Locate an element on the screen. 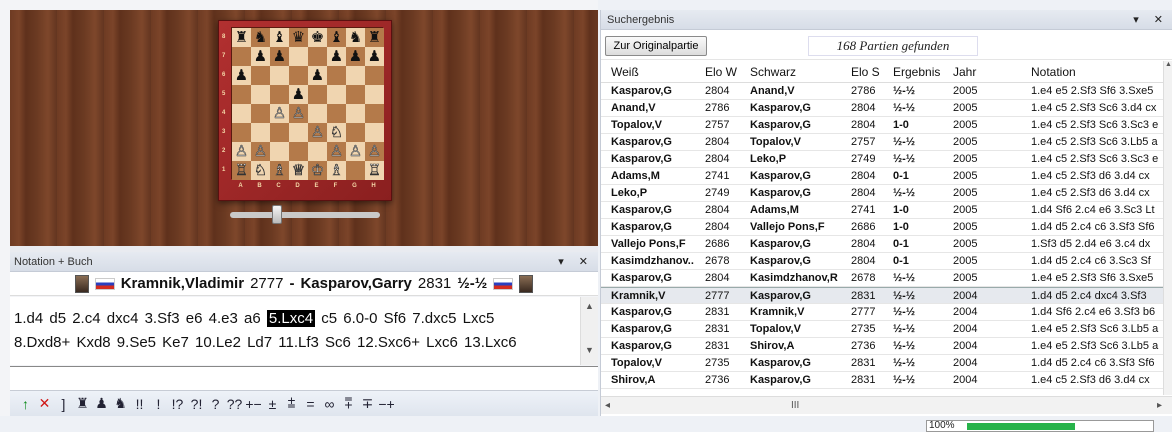  board-square-f4 is located at coordinates (336, 113).